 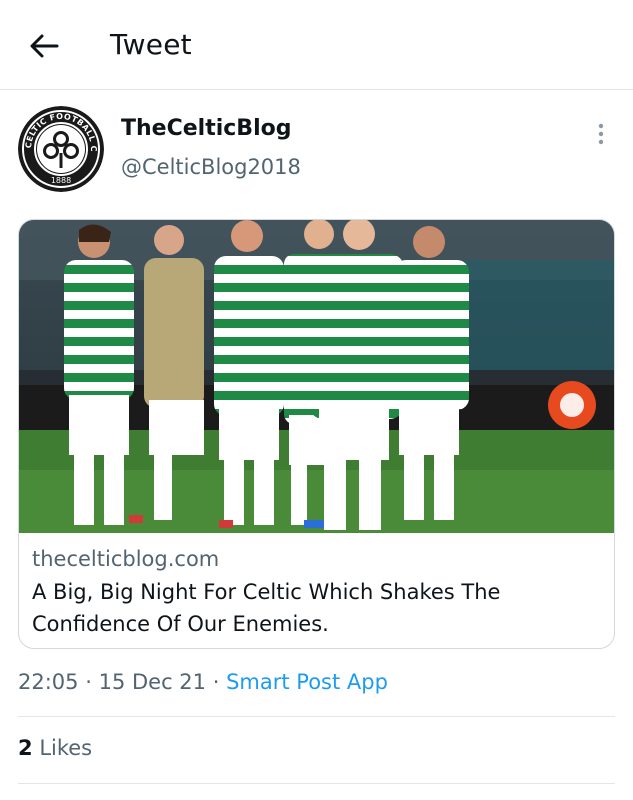 What do you see at coordinates (152, 682) in the screenshot?
I see `tweet-date: 15 Dec 21` at bounding box center [152, 682].